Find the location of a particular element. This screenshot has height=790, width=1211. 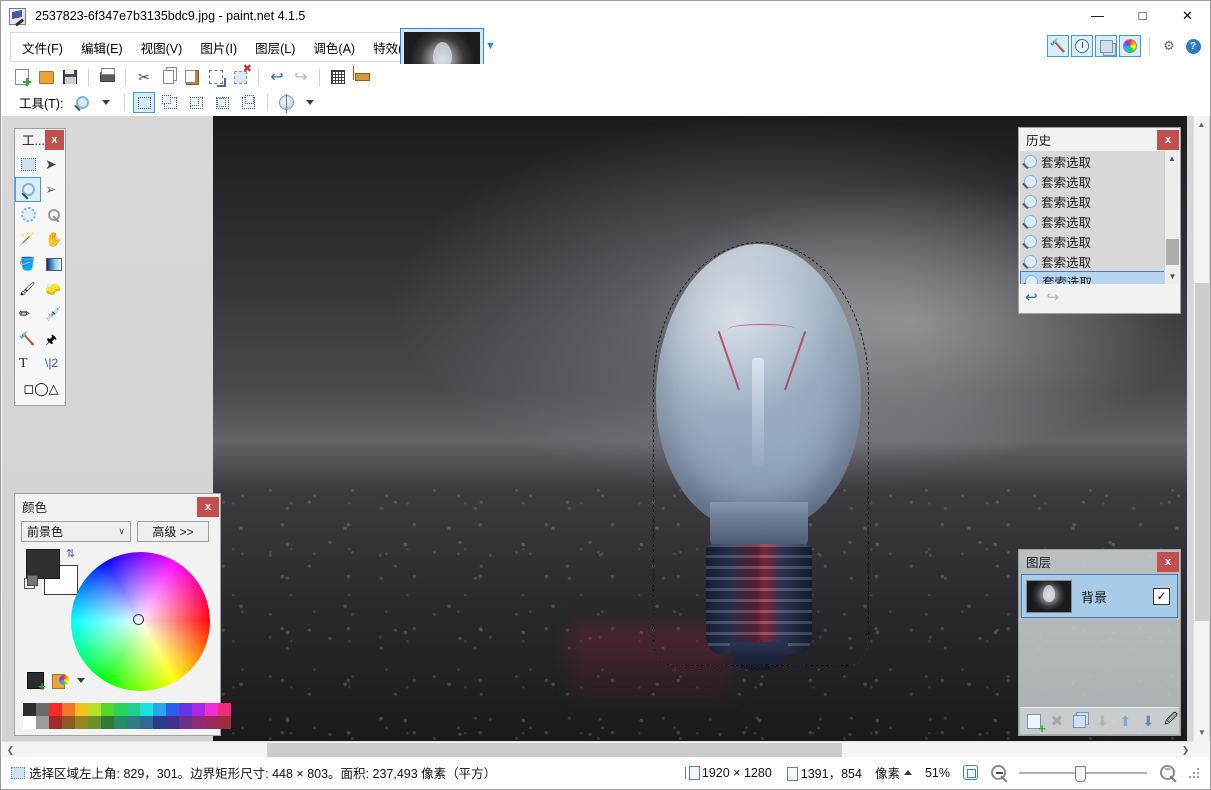

rulers-button is located at coordinates (362, 77).